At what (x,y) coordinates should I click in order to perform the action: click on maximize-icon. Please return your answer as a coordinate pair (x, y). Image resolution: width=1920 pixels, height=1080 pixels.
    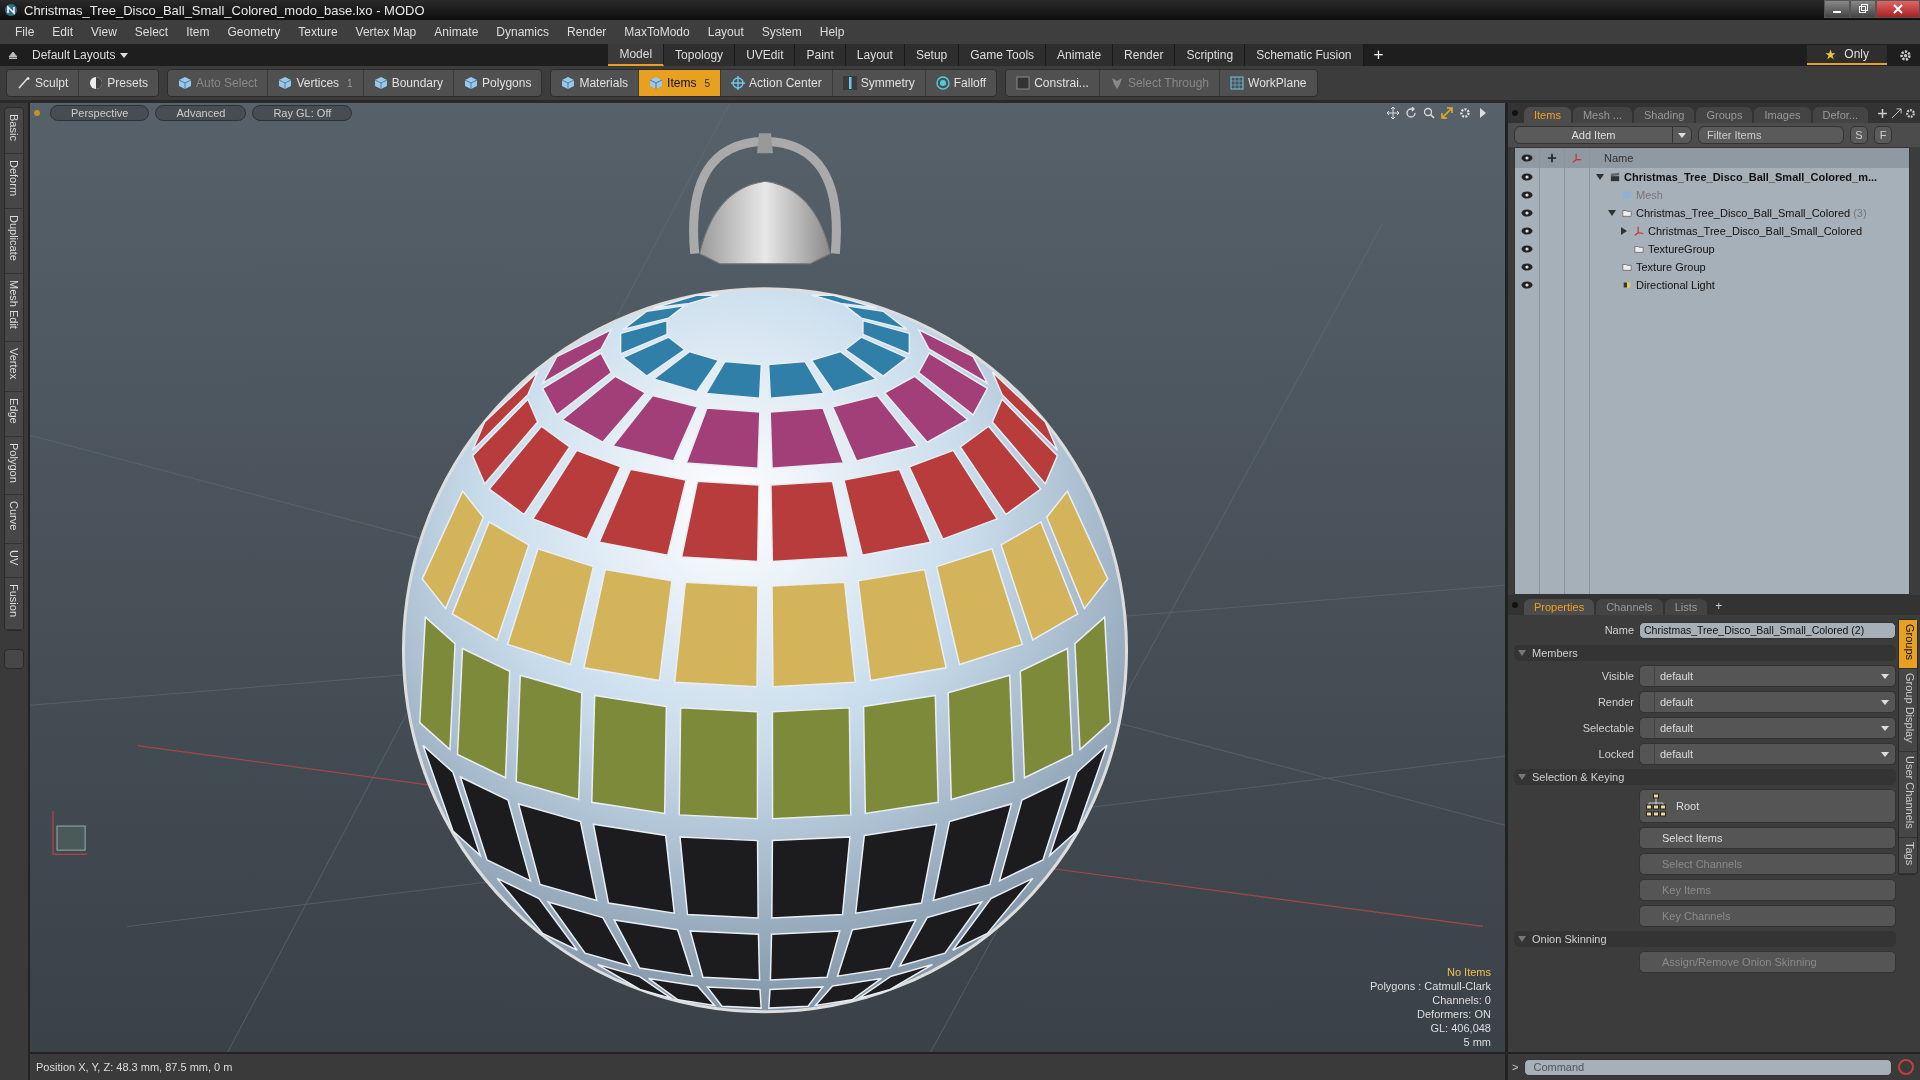
    Looking at the image, I should click on (1896, 113).